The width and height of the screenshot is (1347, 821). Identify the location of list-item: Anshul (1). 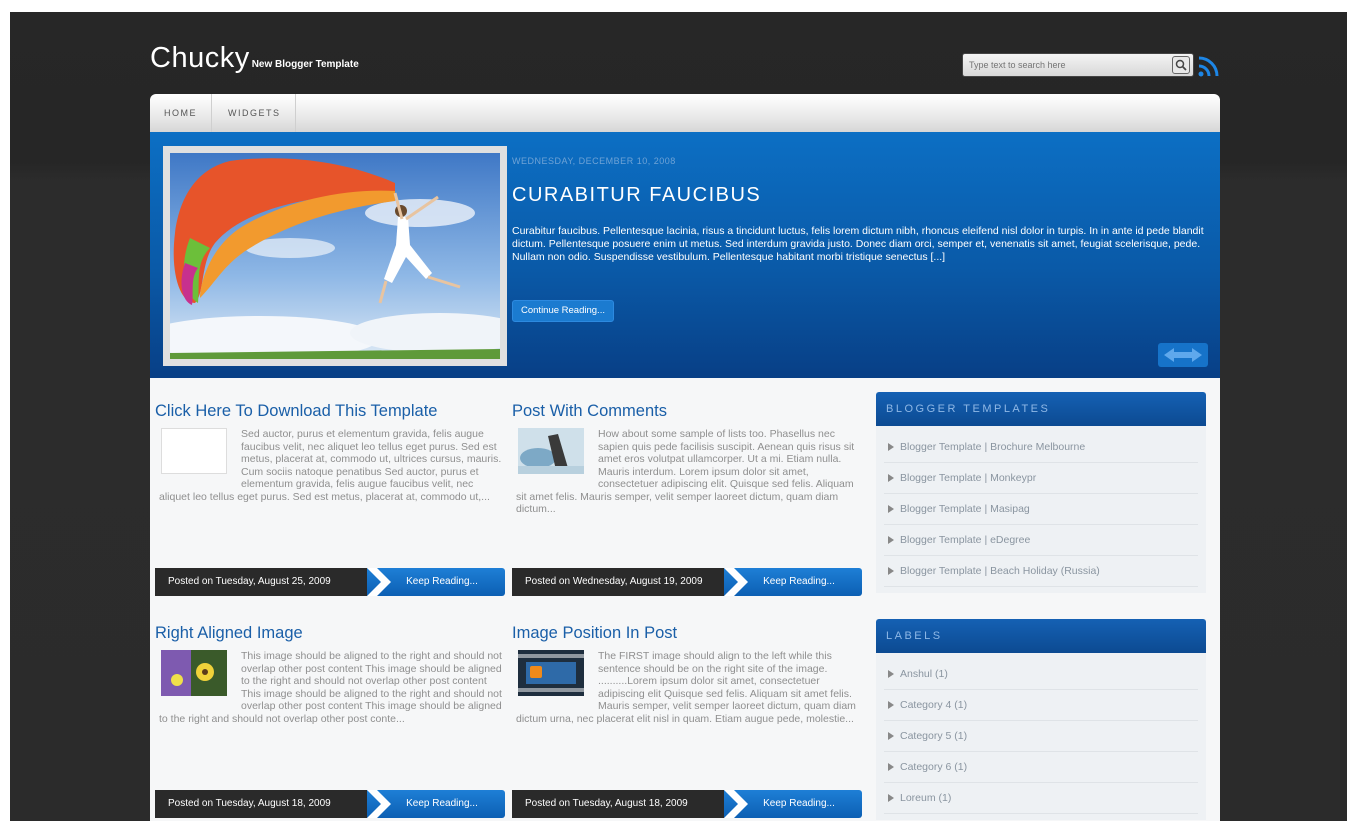
(1041, 674).